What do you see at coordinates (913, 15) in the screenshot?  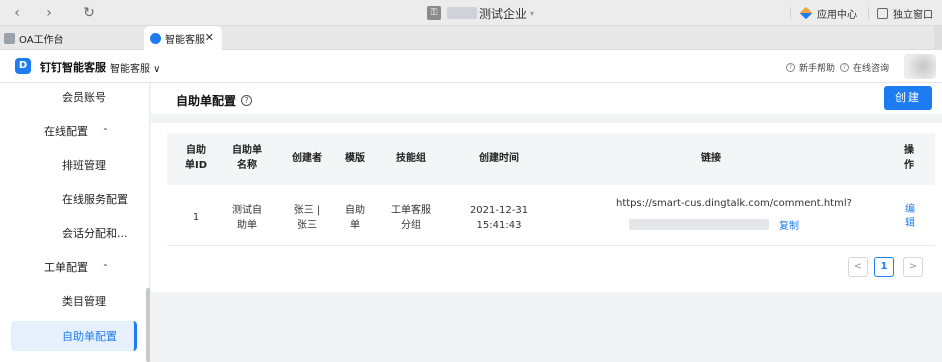 I see `independent-window-label: 独立窗口` at bounding box center [913, 15].